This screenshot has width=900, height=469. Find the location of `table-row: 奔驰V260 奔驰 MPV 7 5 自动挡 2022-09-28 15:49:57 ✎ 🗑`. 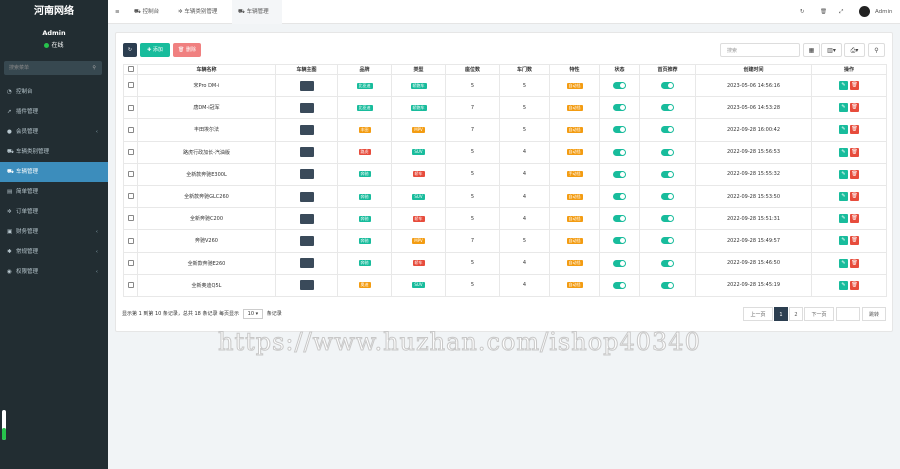

table-row: 奔驰V260 奔驰 MPV 7 5 自动挡 2022-09-28 15:49:57 ✎ 🗑 is located at coordinates (505, 241).